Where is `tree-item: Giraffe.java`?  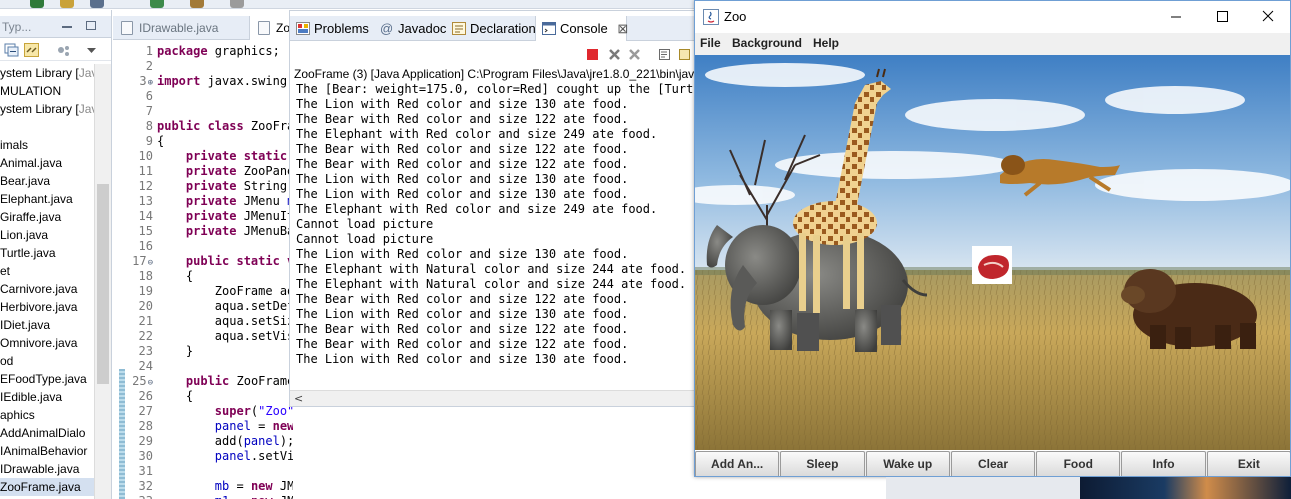 tree-item: Giraffe.java is located at coordinates (47, 217).